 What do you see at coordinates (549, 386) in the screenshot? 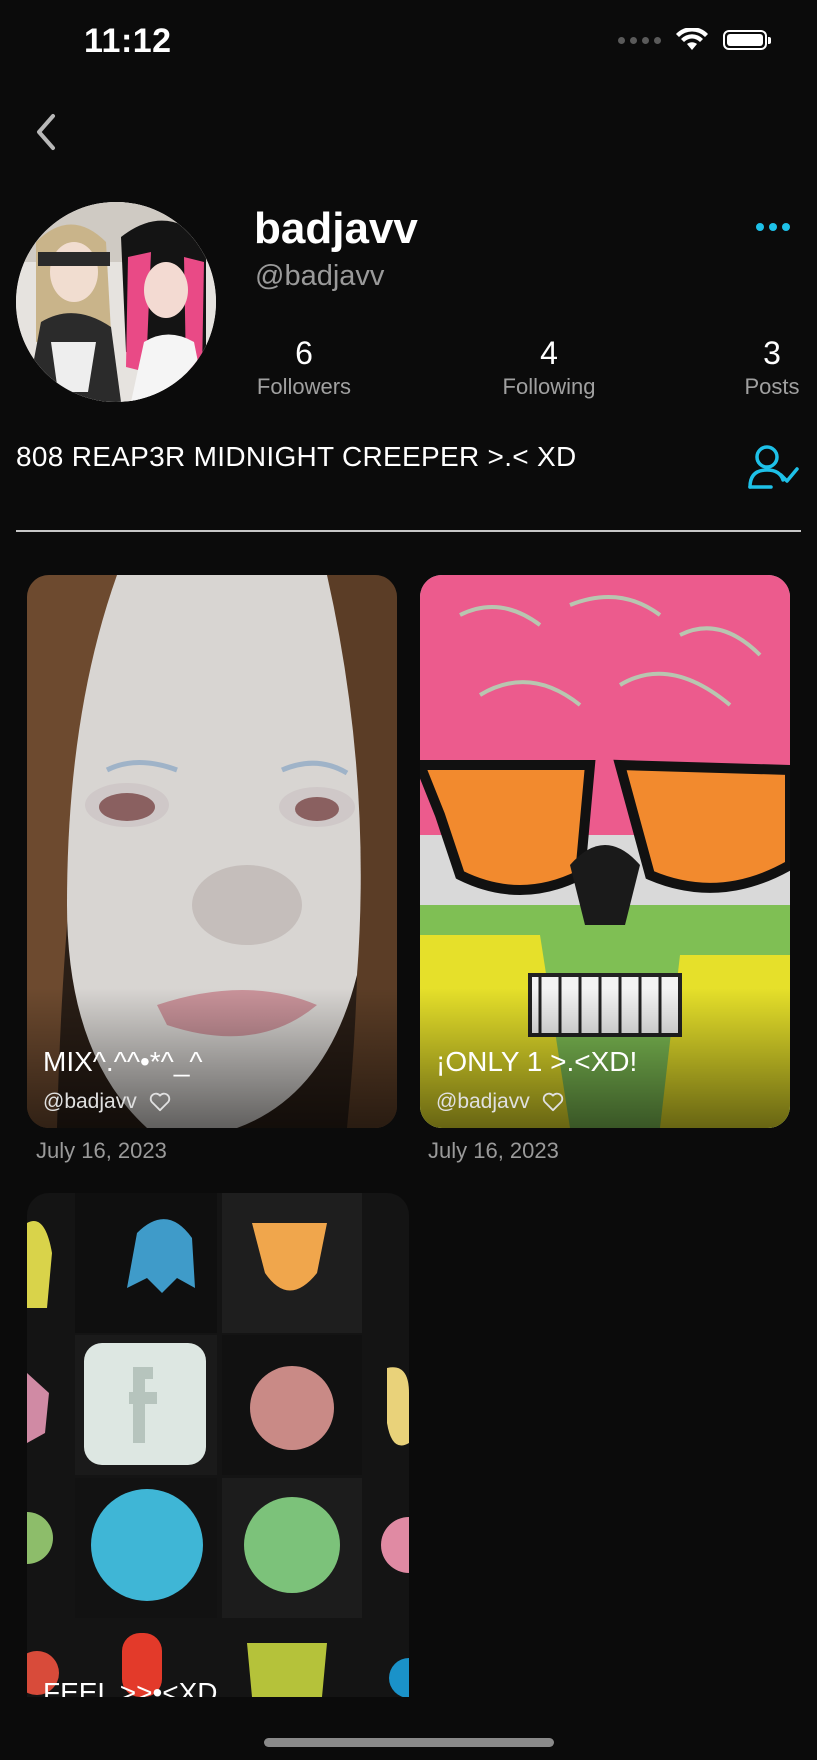
I see `following-label: Following` at bounding box center [549, 386].